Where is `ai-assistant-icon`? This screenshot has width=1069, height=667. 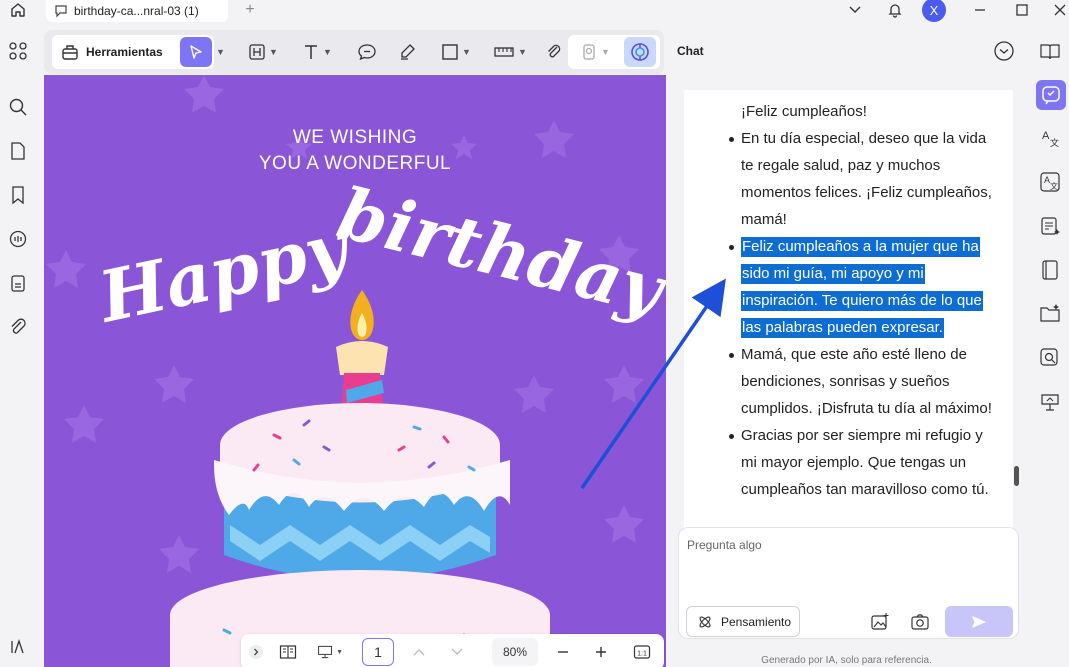 ai-assistant-icon is located at coordinates (640, 52).